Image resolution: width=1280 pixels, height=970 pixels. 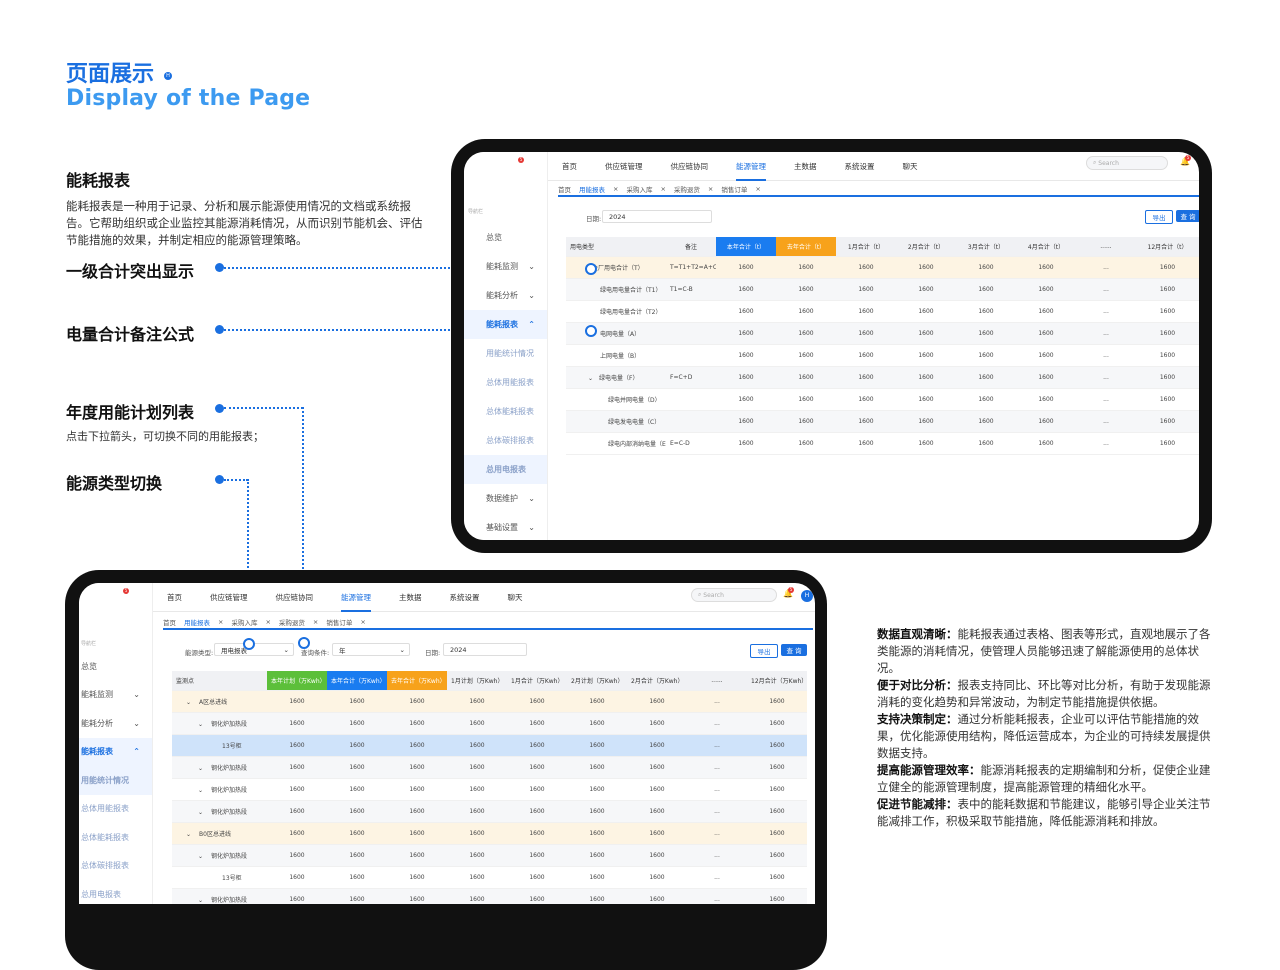 What do you see at coordinates (1187, 216) in the screenshot?
I see `query-button: 查 询` at bounding box center [1187, 216].